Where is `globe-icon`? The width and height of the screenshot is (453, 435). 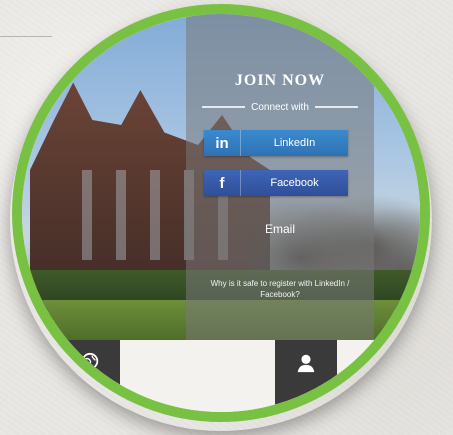 globe-icon is located at coordinates (90, 362).